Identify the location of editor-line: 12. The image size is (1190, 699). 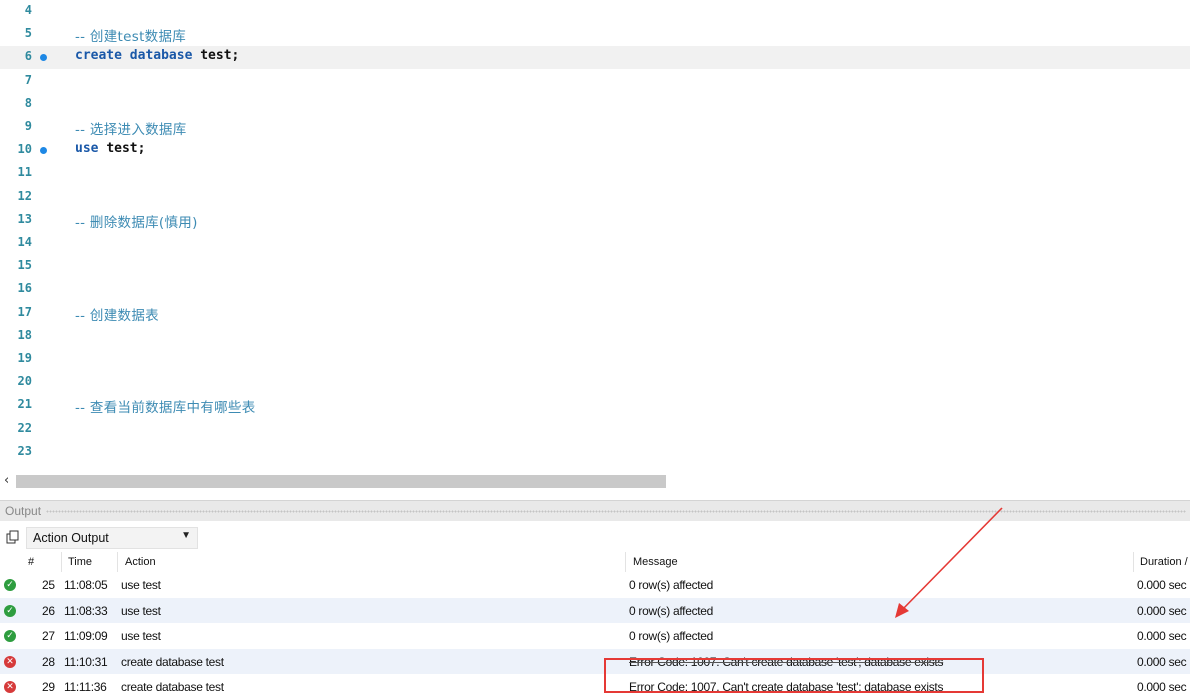
(595, 197).